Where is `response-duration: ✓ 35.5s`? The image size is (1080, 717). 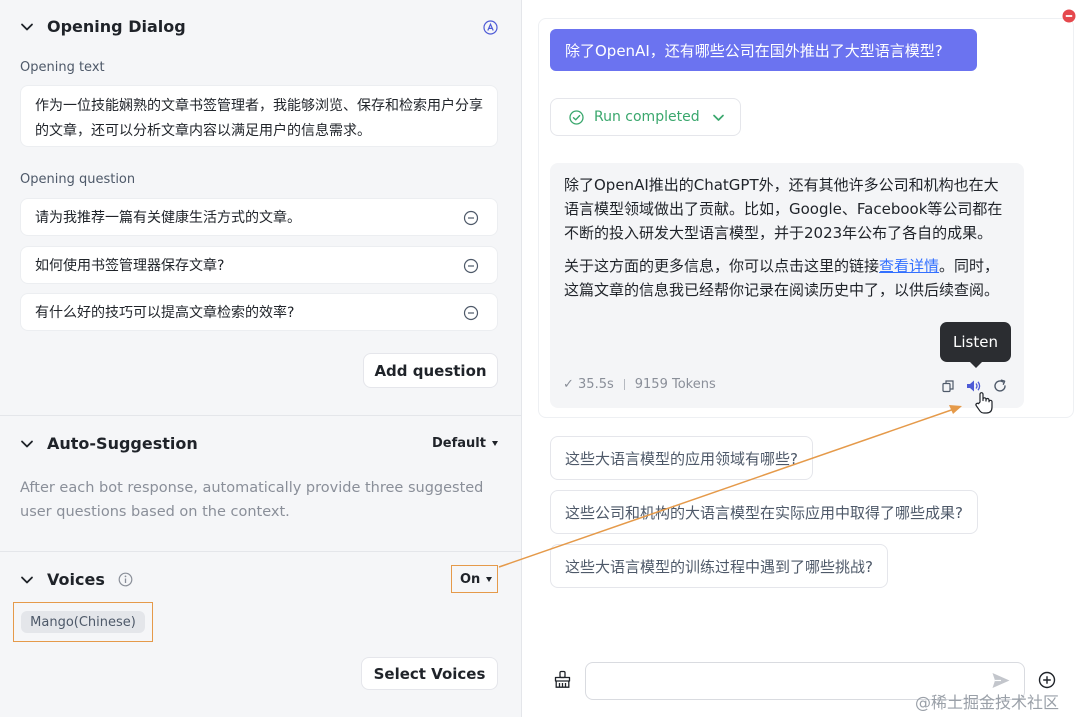 response-duration: ✓ 35.5s is located at coordinates (588, 384).